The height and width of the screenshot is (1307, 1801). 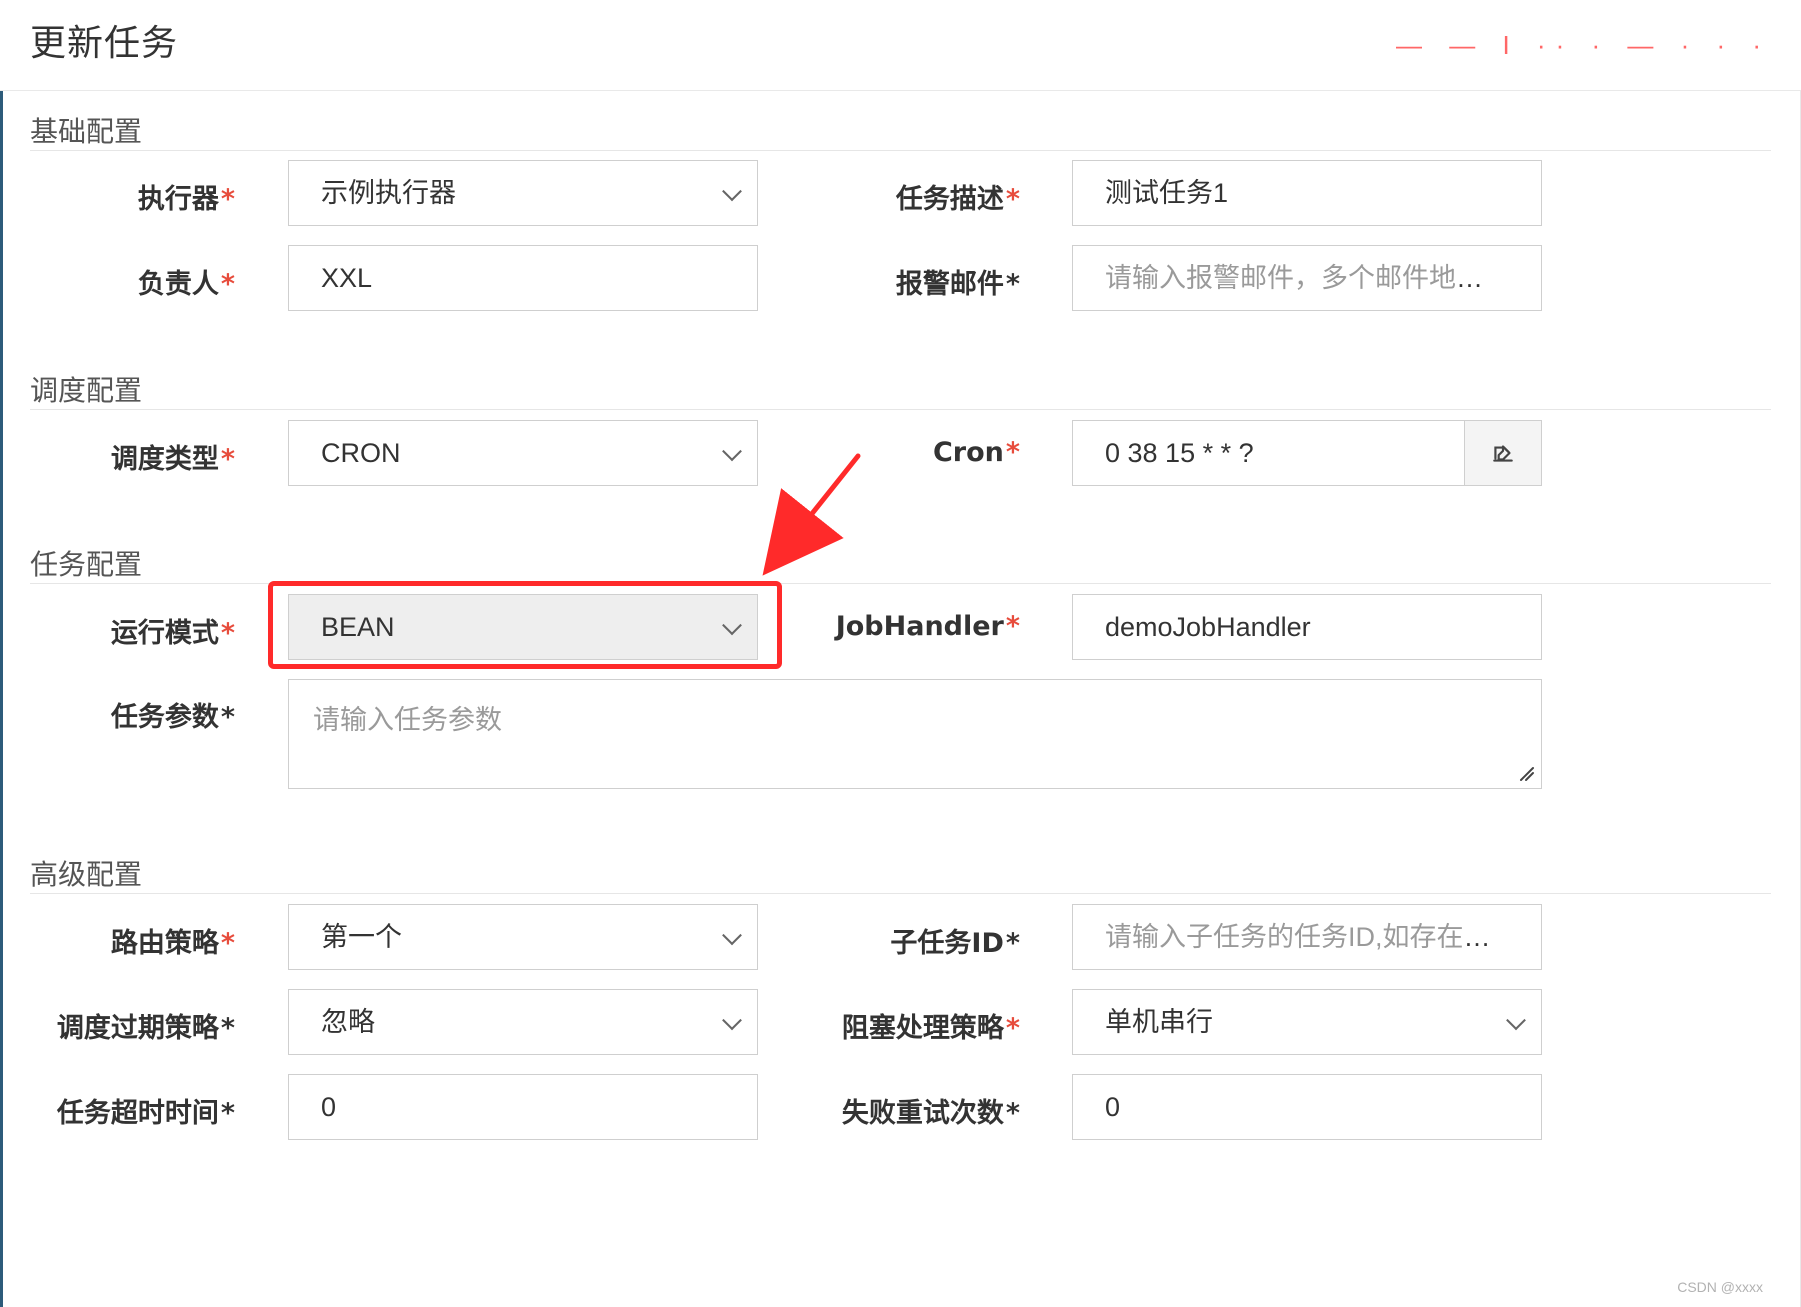 What do you see at coordinates (137, 1113) in the screenshot?
I see `timeout-label-text: 任务超时时间` at bounding box center [137, 1113].